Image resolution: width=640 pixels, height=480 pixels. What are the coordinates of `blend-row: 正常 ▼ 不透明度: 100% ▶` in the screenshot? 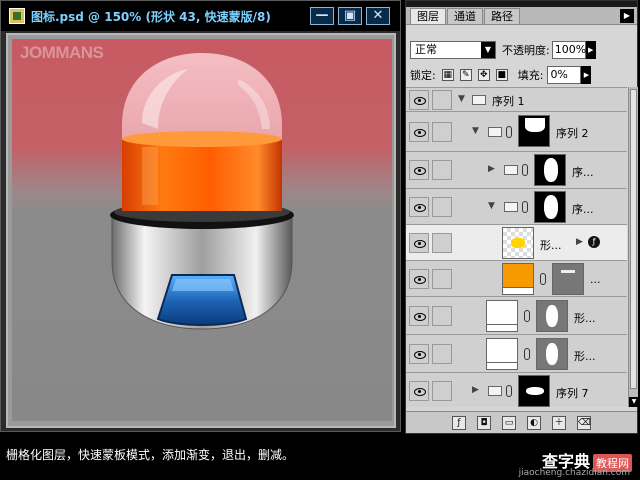 It's located at (522, 50).